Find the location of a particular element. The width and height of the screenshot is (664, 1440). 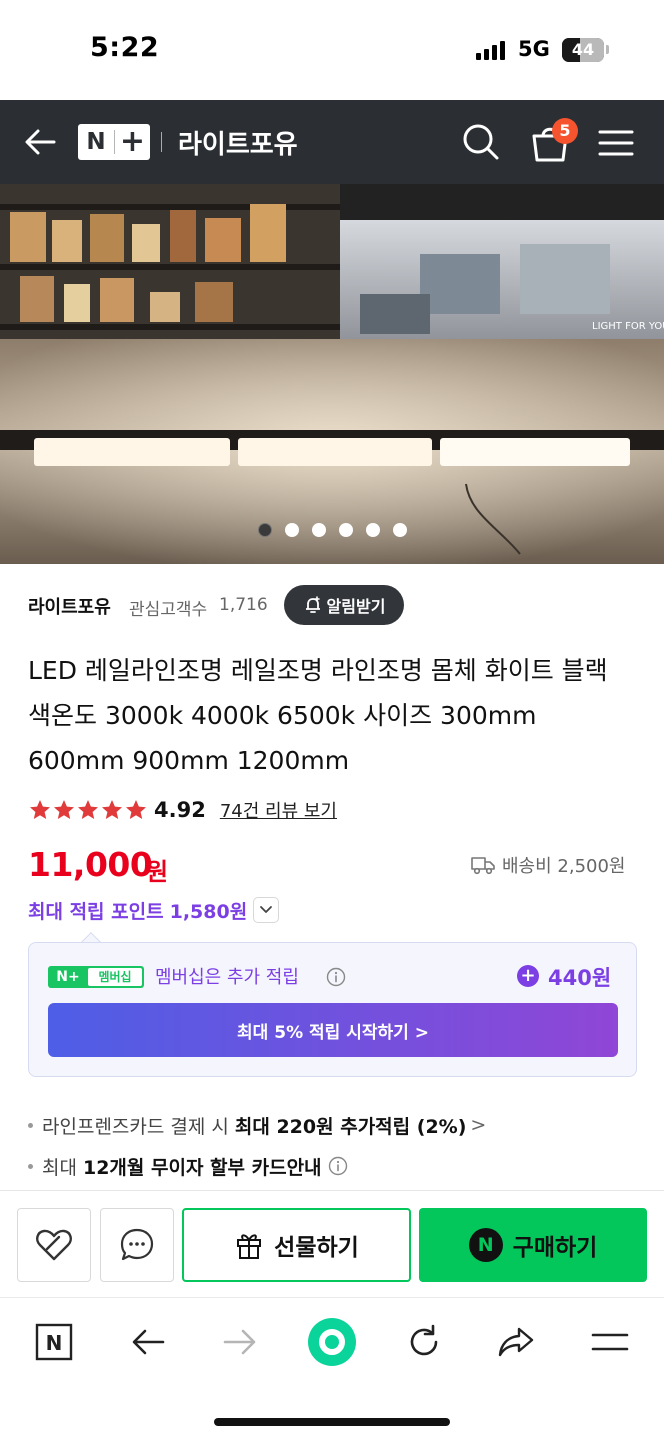

menu-icon is located at coordinates (616, 143).